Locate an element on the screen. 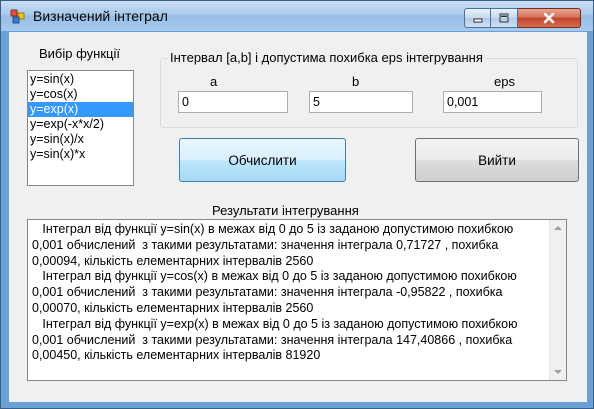 Image resolution: width=594 pixels, height=409 pixels. list-item-selected: y=exp(x) is located at coordinates (80, 109).